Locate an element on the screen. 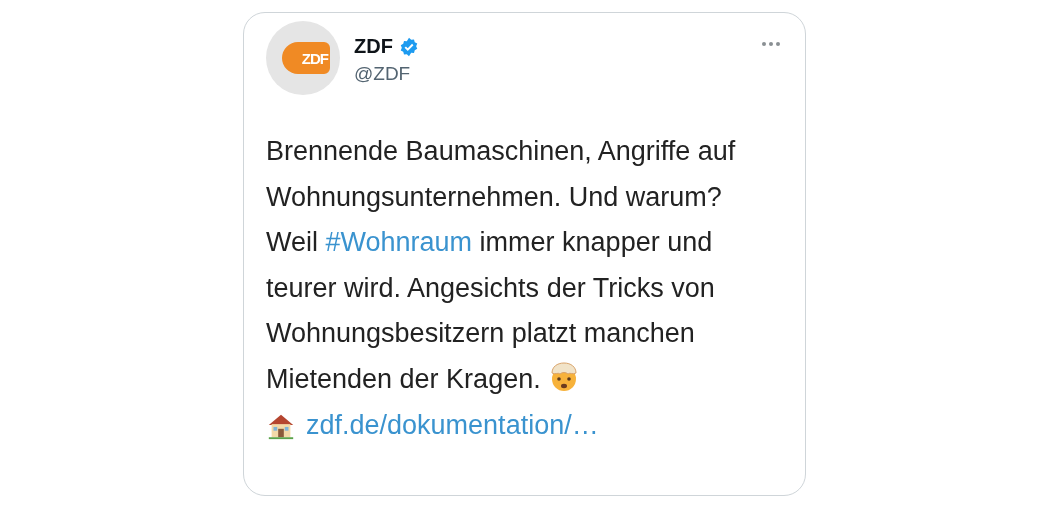 The height and width of the screenshot is (510, 1050). logo: ZDF is located at coordinates (306, 58).